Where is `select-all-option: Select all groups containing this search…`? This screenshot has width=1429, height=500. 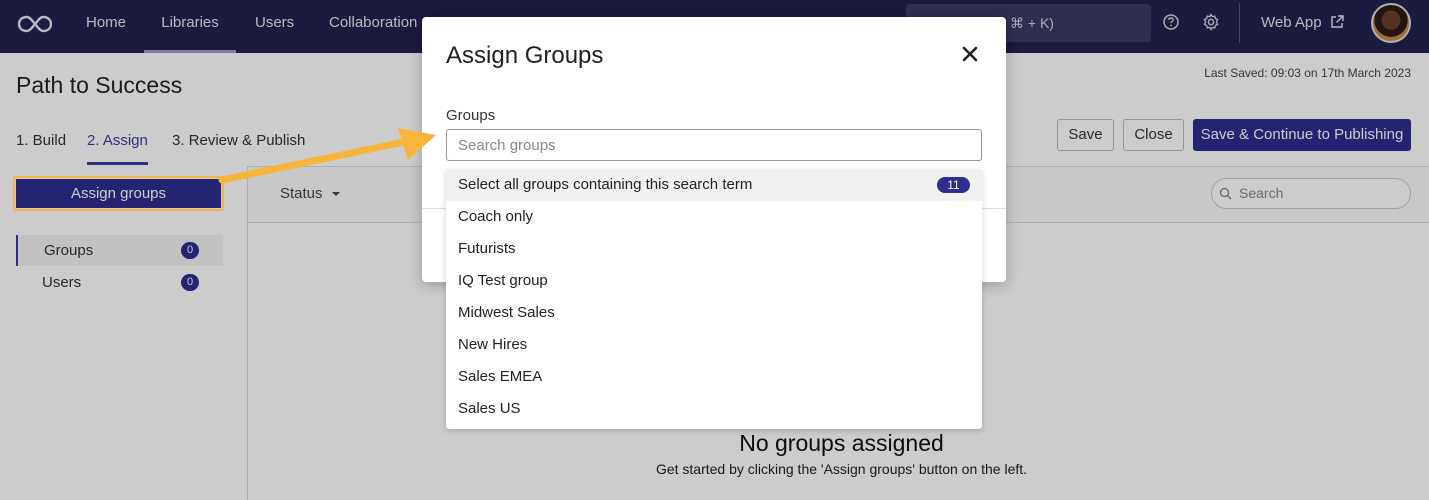
select-all-option: Select all groups containing this search… is located at coordinates (714, 185).